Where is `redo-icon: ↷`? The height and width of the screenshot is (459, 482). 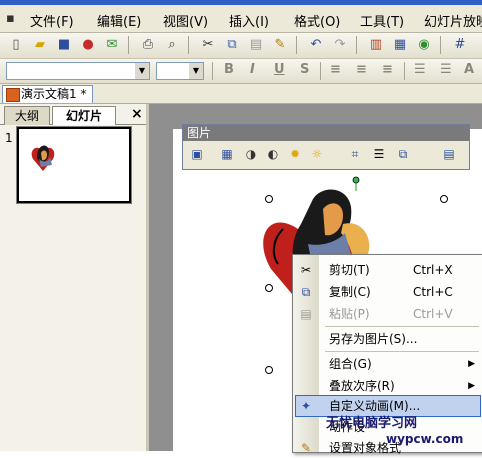
redo-icon: ↷ is located at coordinates (340, 45).